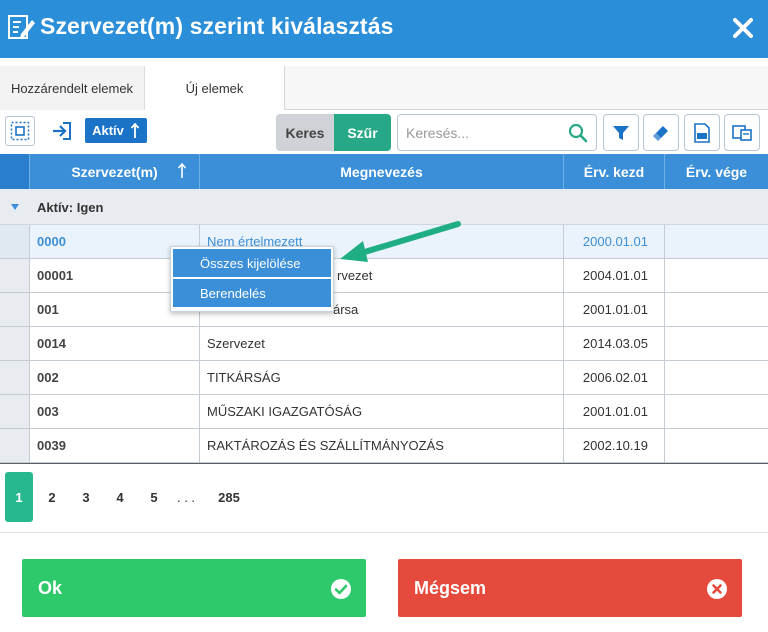  I want to click on spreadsheet-icon, so click(702, 132).